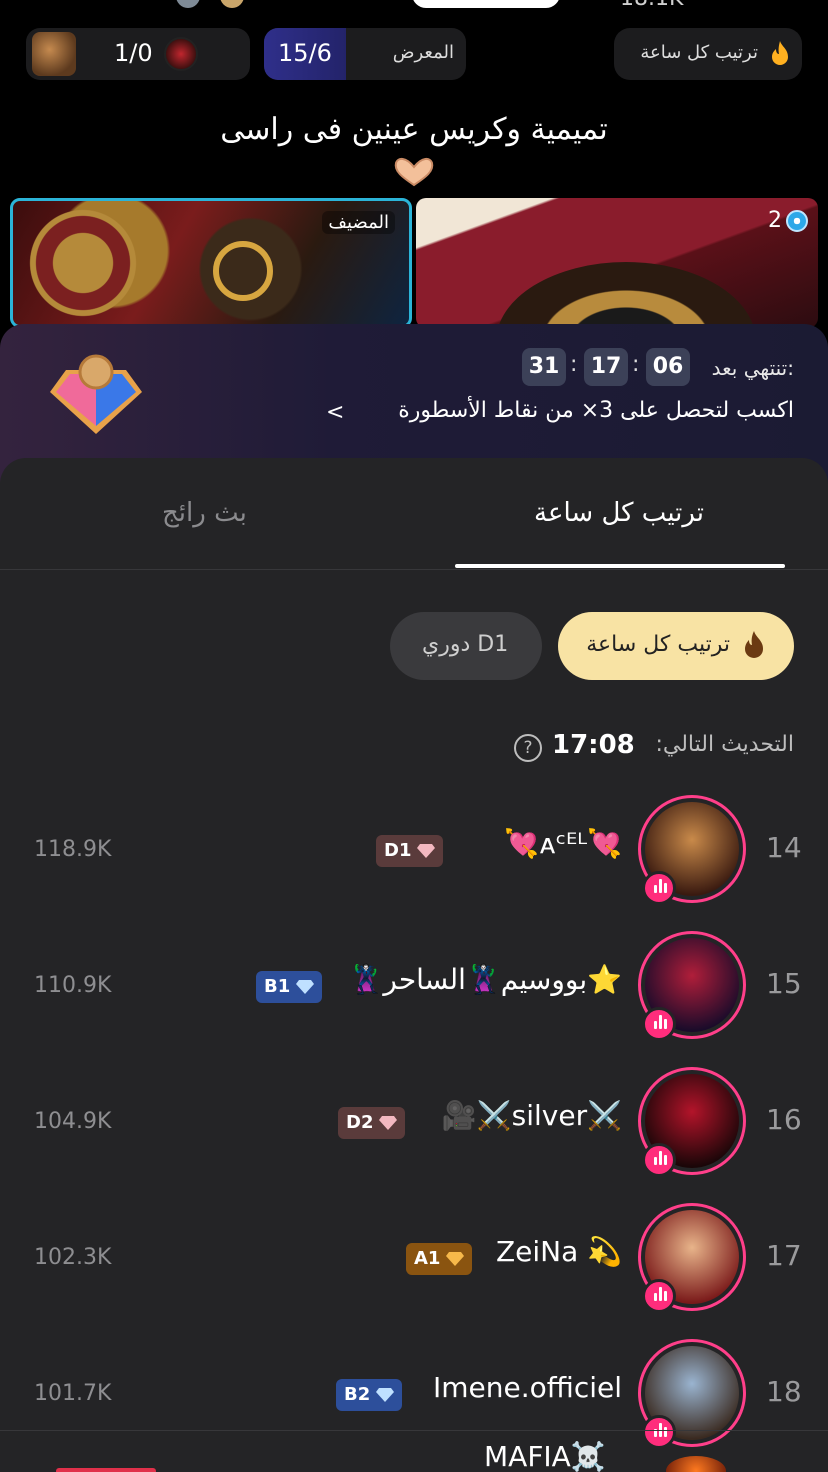  I want to click on tab-hourly-ranking: ترتيب كل ساعة, so click(619, 513).